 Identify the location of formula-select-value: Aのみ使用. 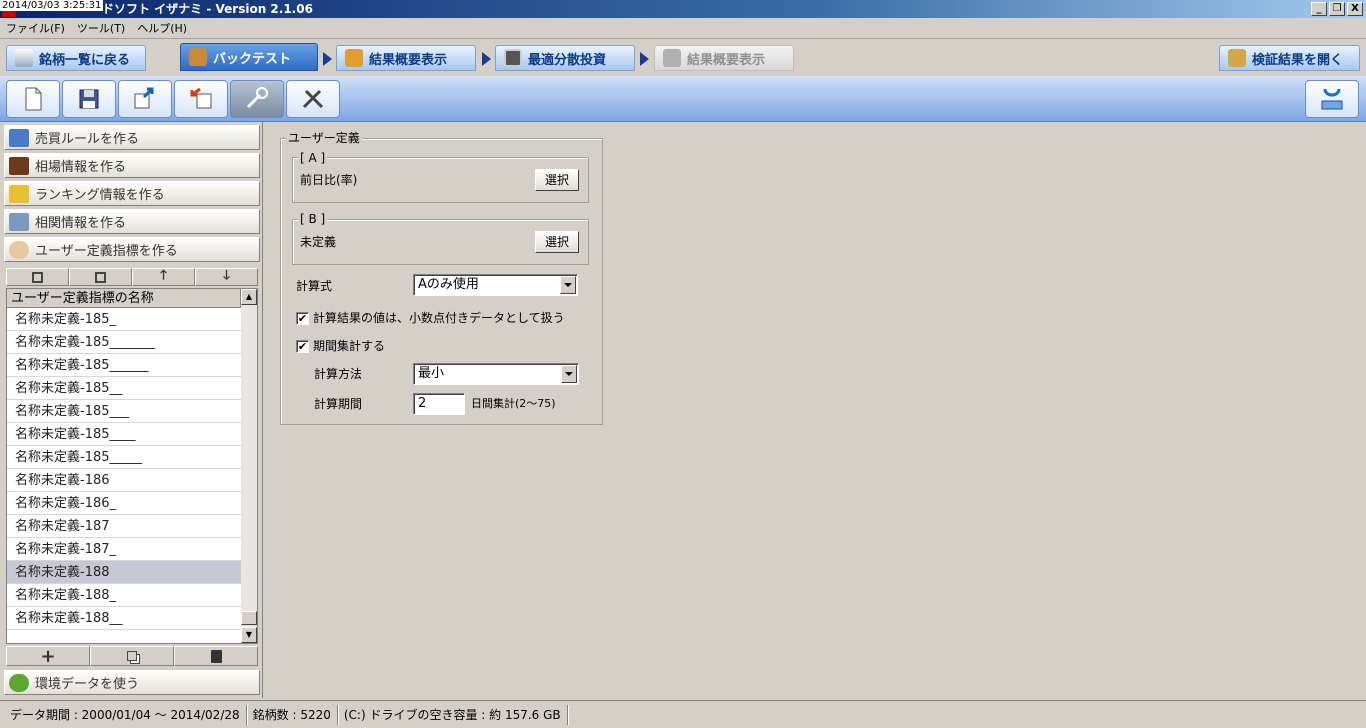
(448, 284).